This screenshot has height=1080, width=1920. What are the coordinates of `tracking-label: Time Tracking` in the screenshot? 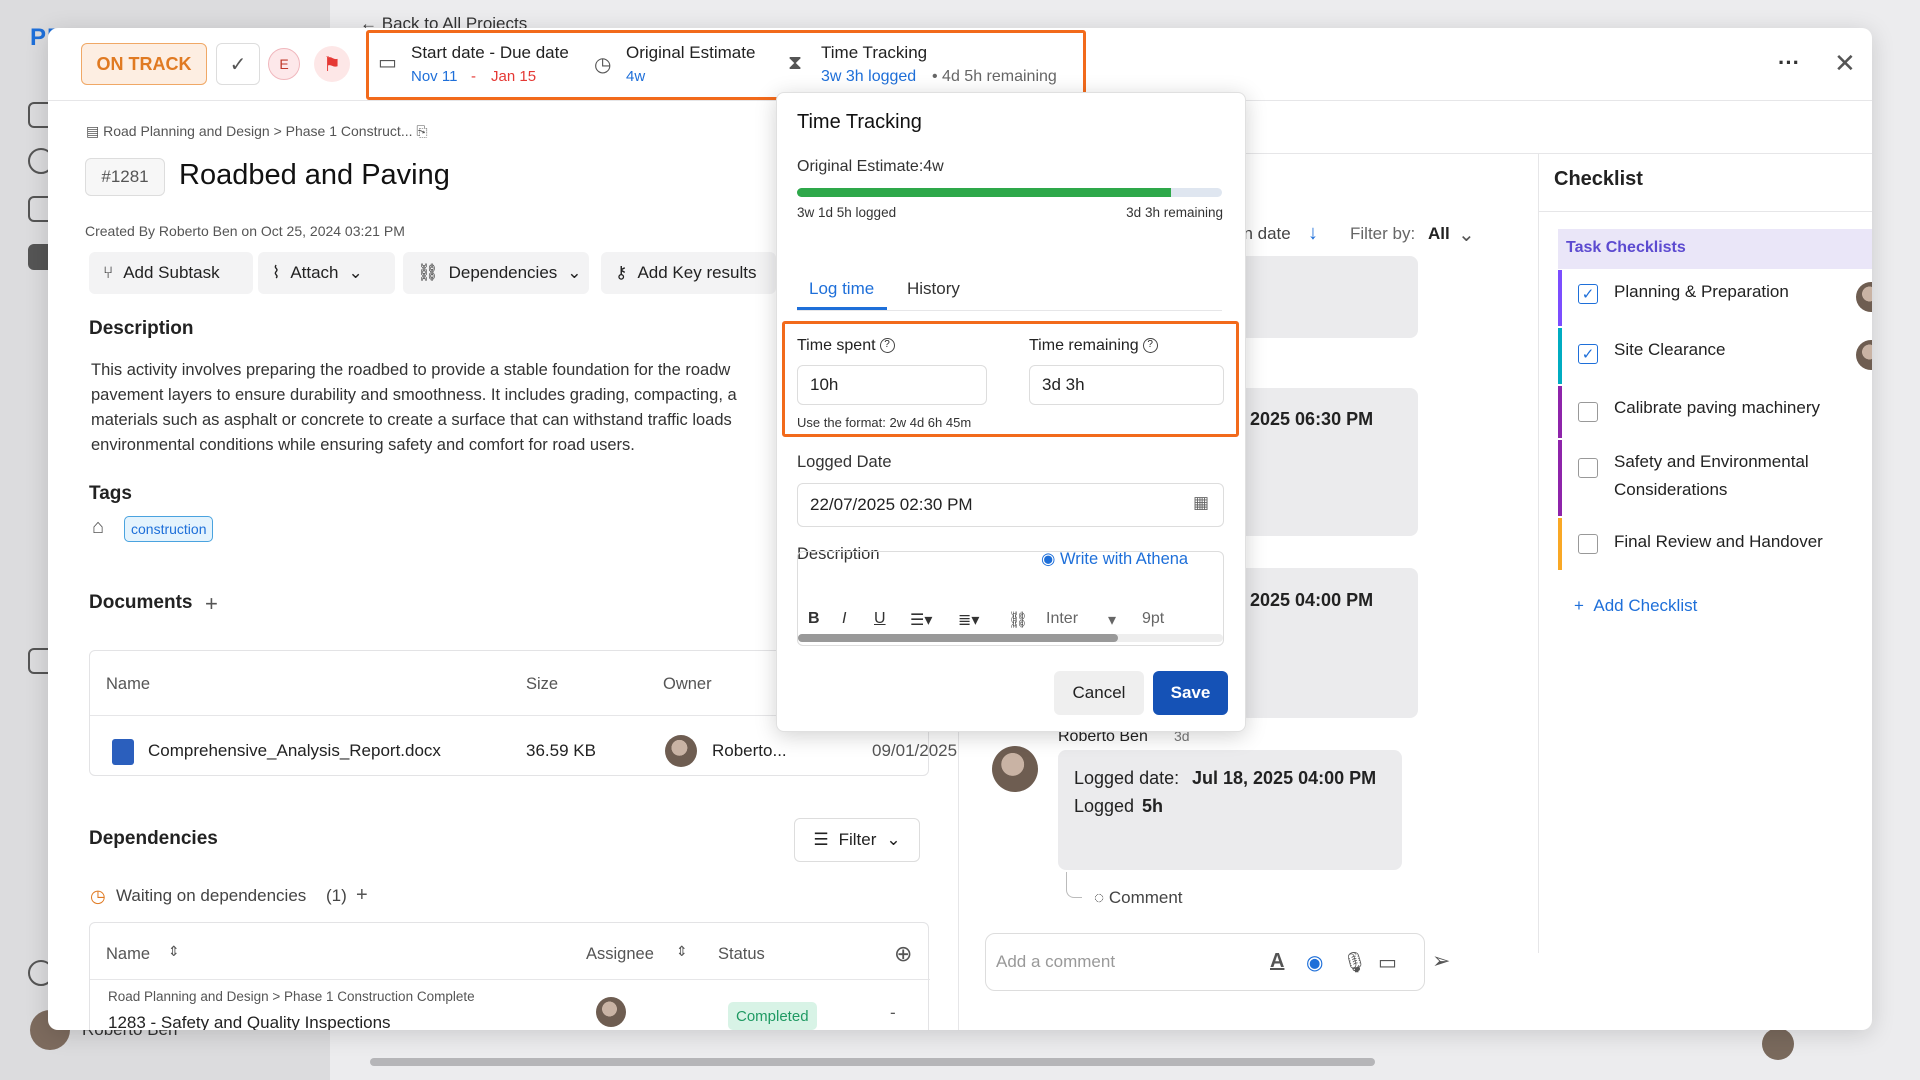 It's located at (874, 53).